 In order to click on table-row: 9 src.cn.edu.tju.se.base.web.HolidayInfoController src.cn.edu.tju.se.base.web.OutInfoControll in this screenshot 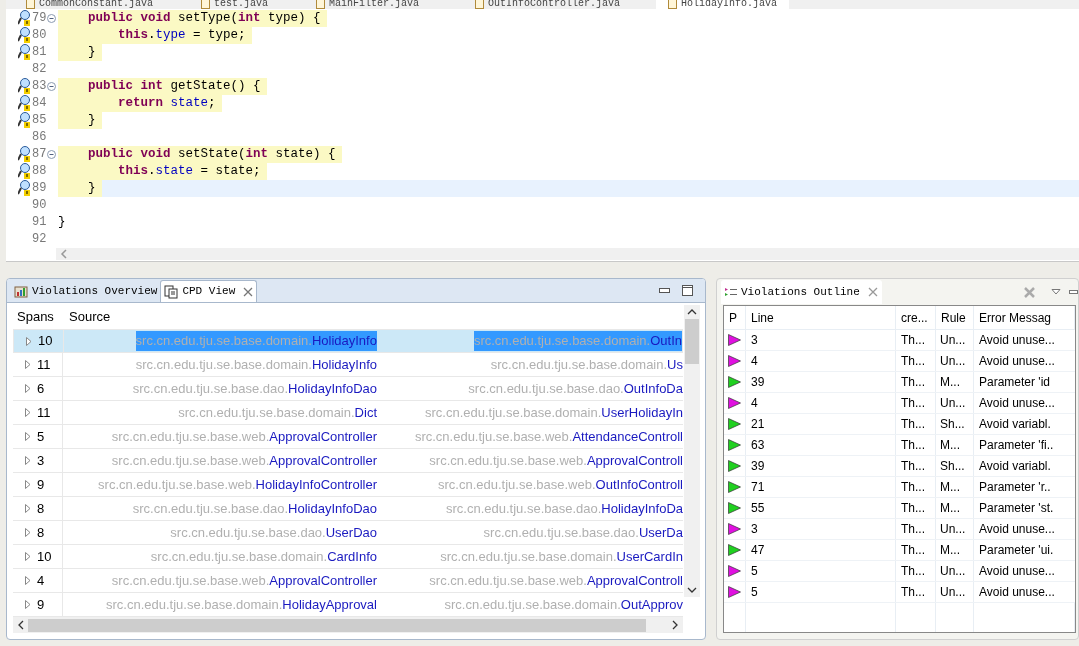, I will do `click(348, 485)`.